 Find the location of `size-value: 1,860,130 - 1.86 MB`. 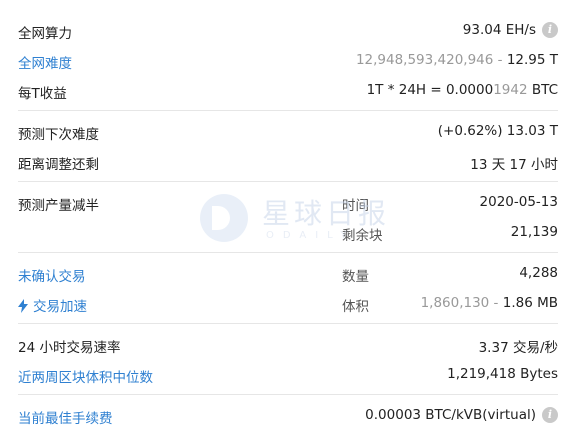

size-value: 1,860,130 - 1.86 MB is located at coordinates (489, 303).